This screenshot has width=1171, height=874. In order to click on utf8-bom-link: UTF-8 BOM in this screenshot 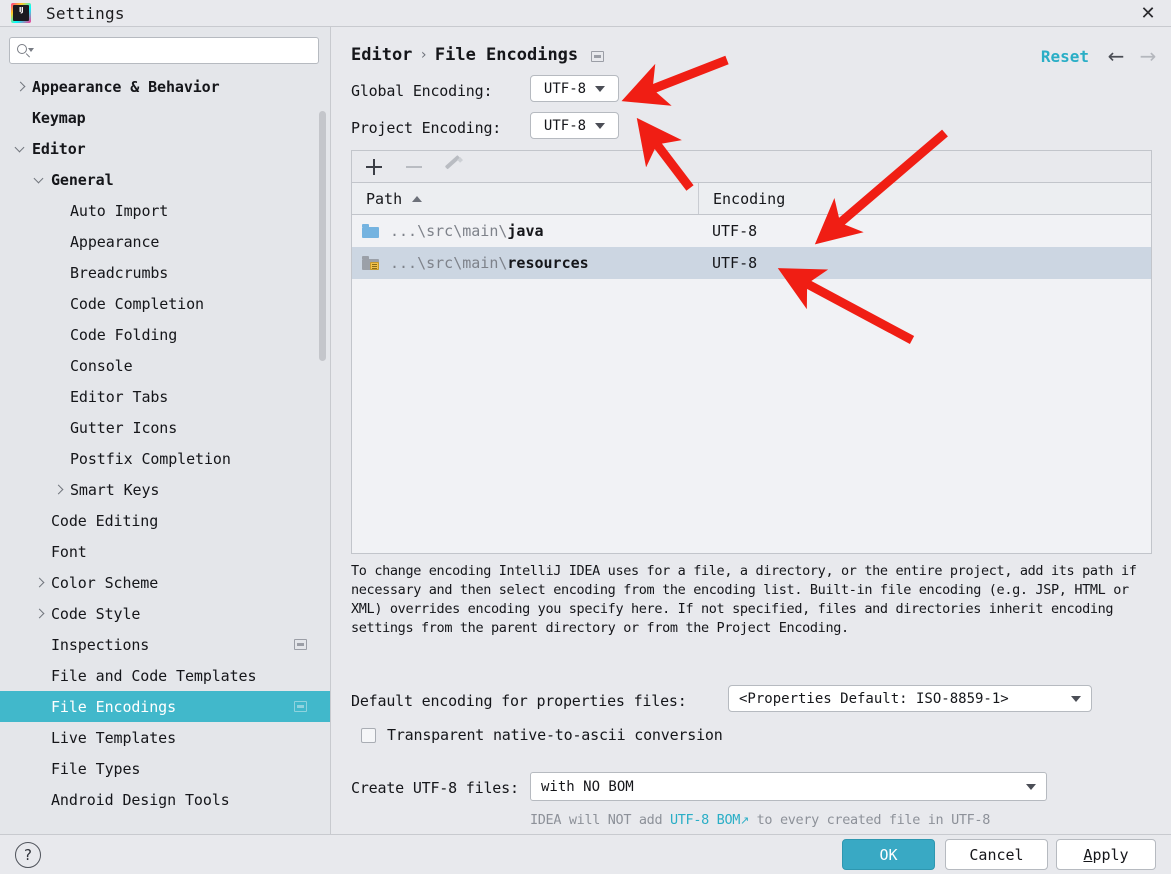, I will do `click(705, 820)`.